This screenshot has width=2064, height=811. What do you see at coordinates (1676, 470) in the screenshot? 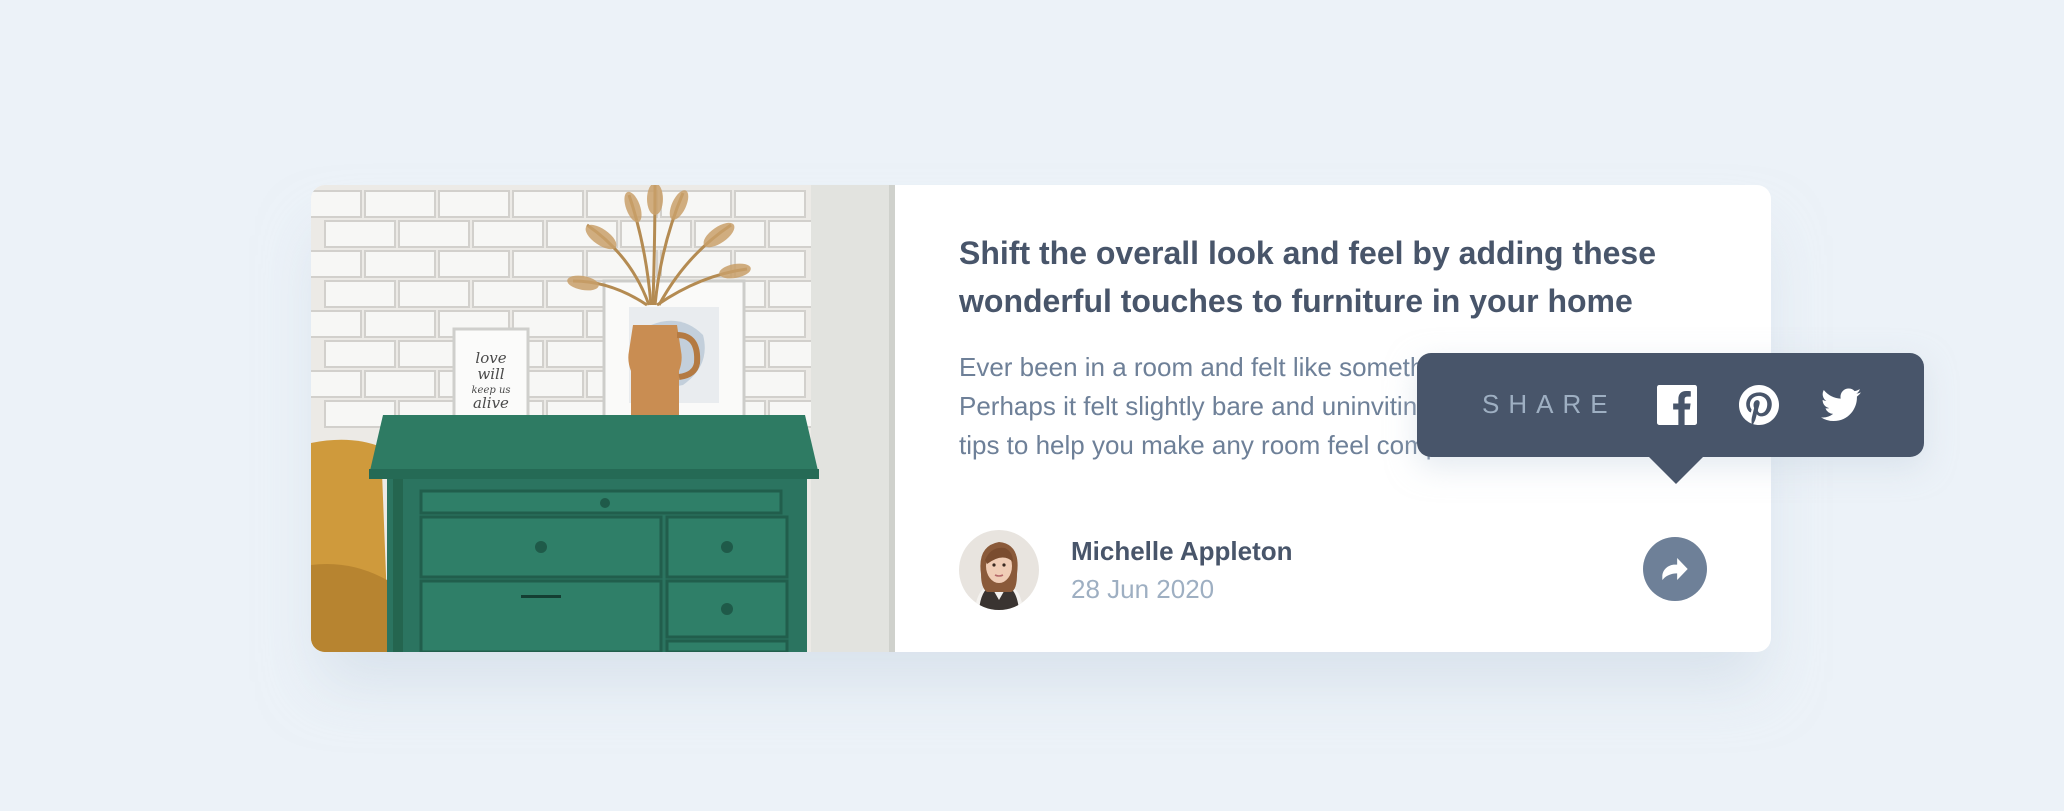
I see `share-popup-arrow` at bounding box center [1676, 470].